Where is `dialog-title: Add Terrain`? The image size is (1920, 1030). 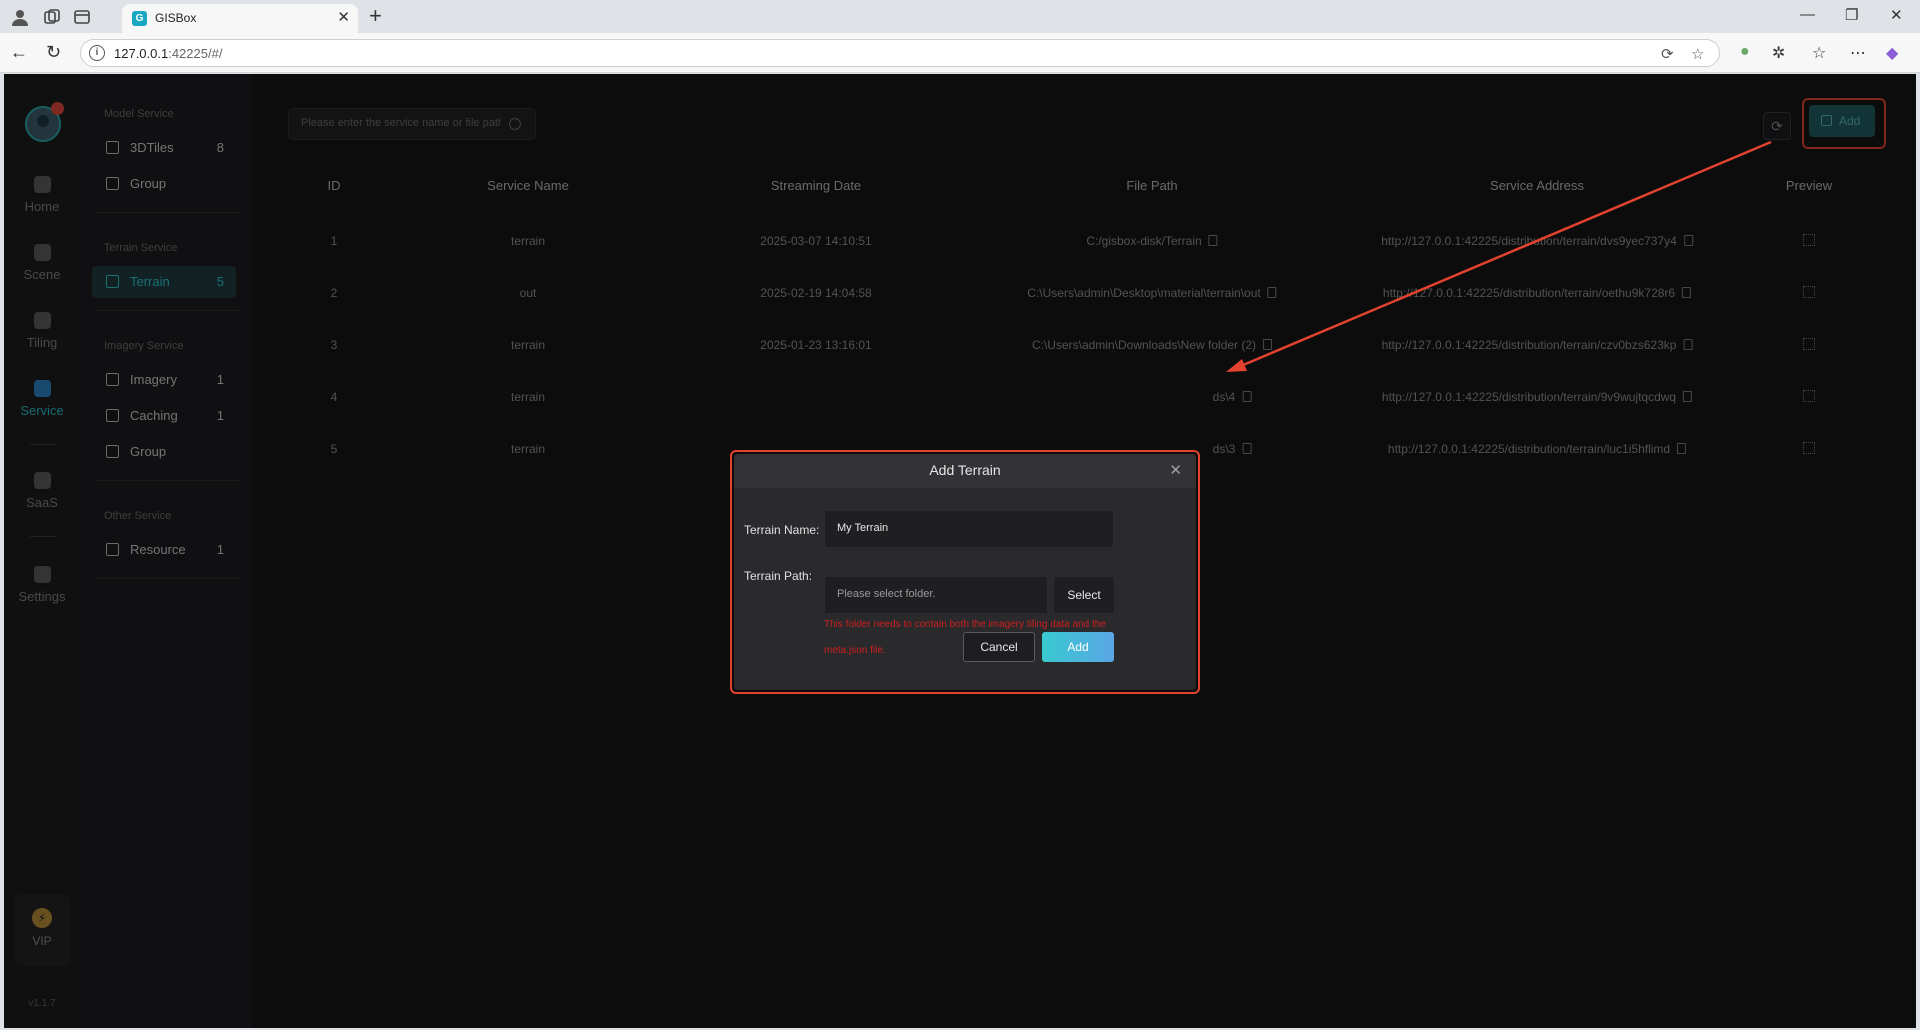 dialog-title: Add Terrain is located at coordinates (965, 470).